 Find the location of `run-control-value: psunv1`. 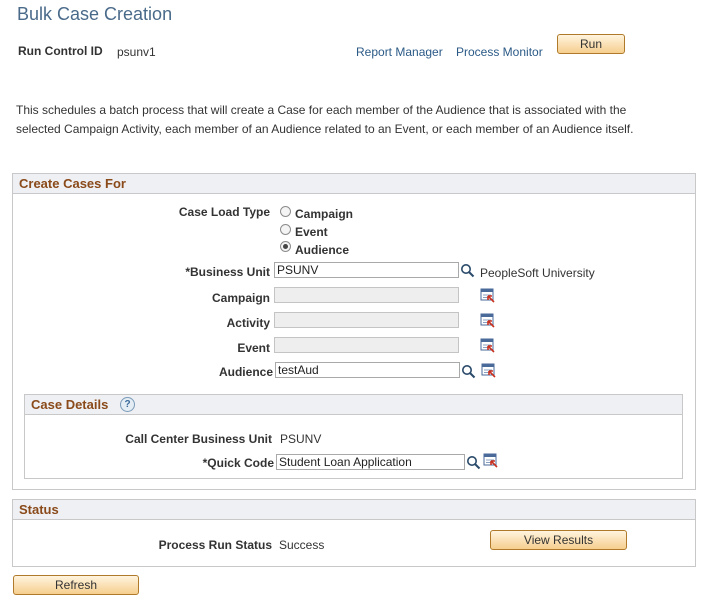

run-control-value: psunv1 is located at coordinates (136, 52).